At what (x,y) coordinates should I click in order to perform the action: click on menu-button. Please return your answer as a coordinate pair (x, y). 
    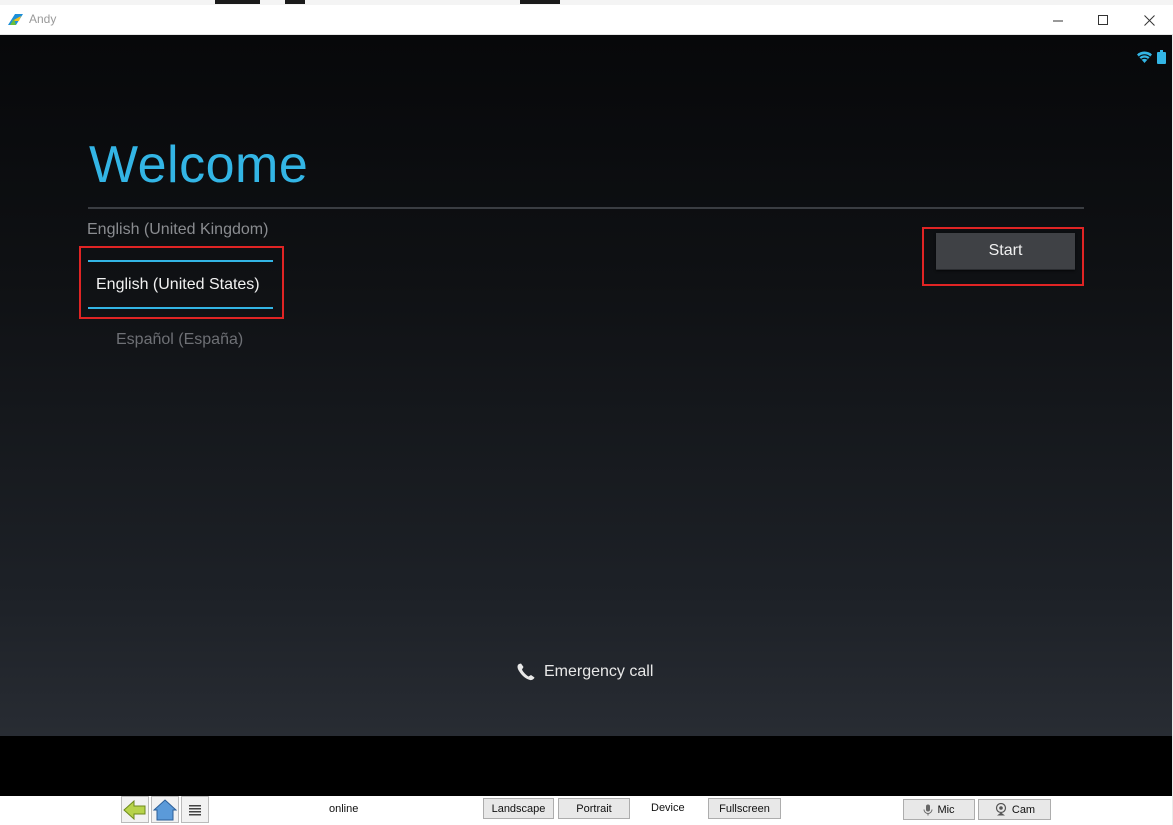
    Looking at the image, I should click on (195, 809).